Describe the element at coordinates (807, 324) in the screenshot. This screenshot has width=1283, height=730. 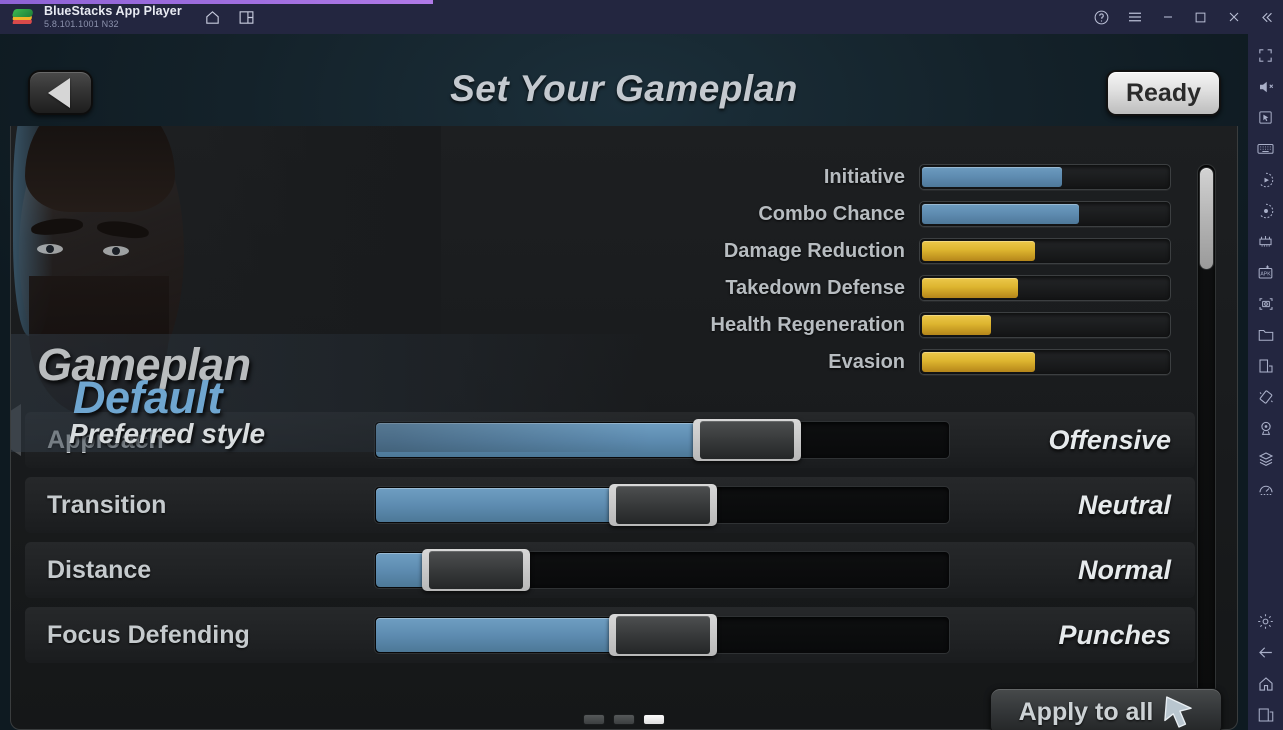
I see `stat-label: Health Regeneration` at that location.